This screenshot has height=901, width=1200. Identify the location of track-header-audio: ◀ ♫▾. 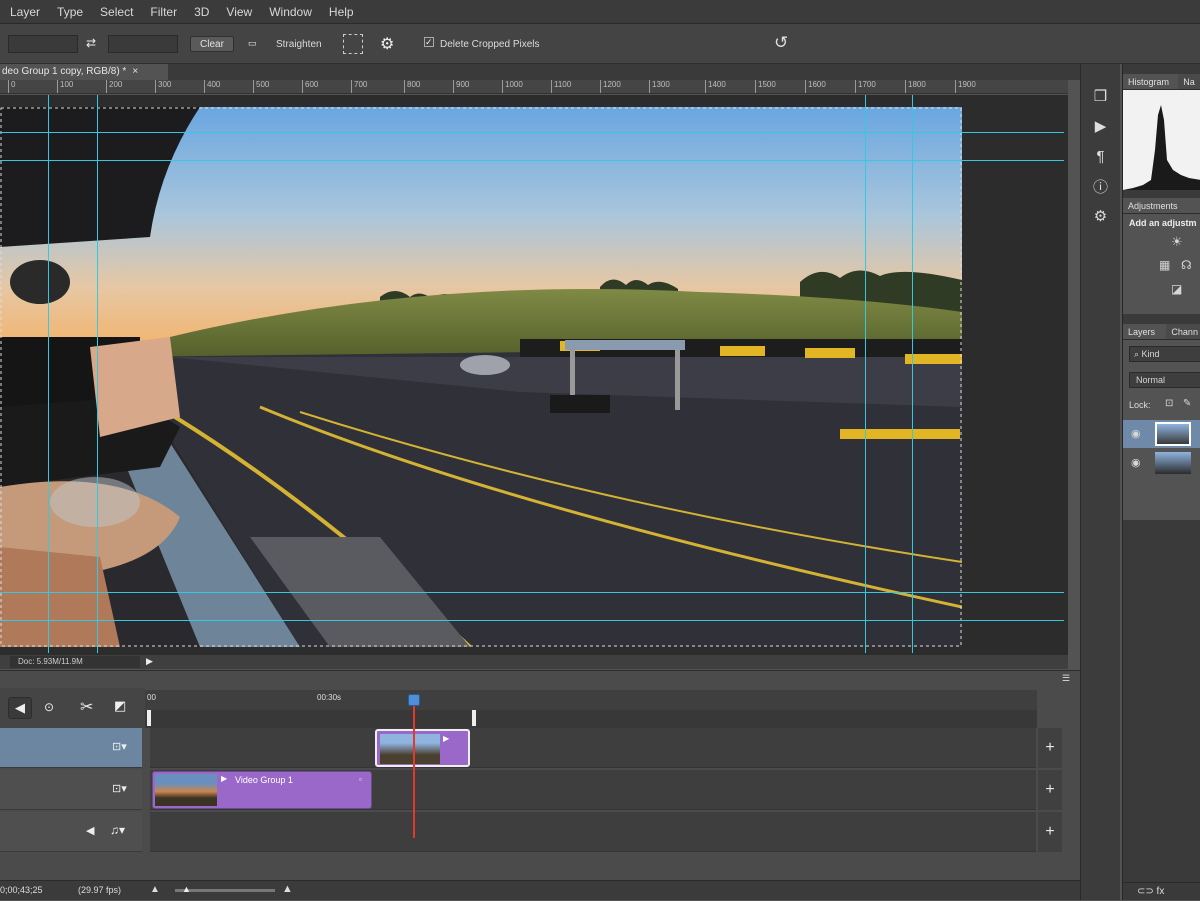
(71, 832).